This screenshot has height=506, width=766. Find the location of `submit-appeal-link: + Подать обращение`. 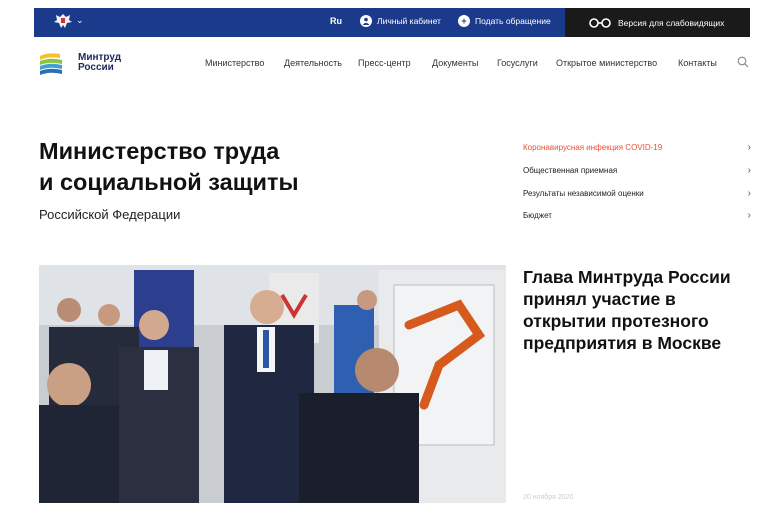

submit-appeal-link: + Подать обращение is located at coordinates (504, 21).